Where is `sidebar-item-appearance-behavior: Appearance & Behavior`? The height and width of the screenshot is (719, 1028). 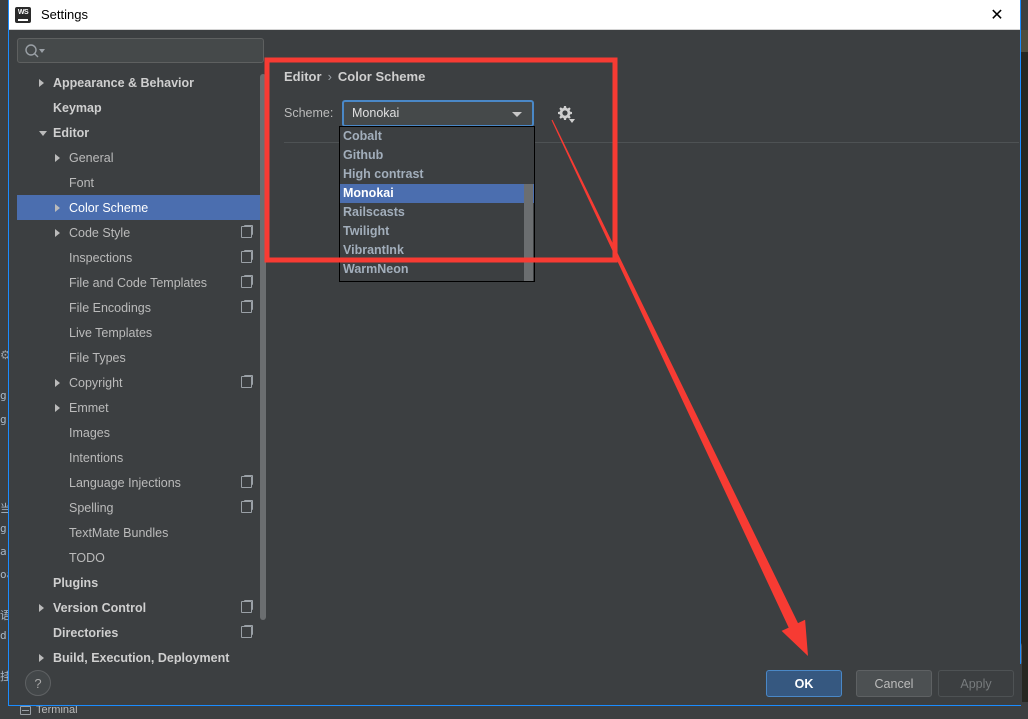 sidebar-item-appearance-behavior: Appearance & Behavior is located at coordinates (140, 82).